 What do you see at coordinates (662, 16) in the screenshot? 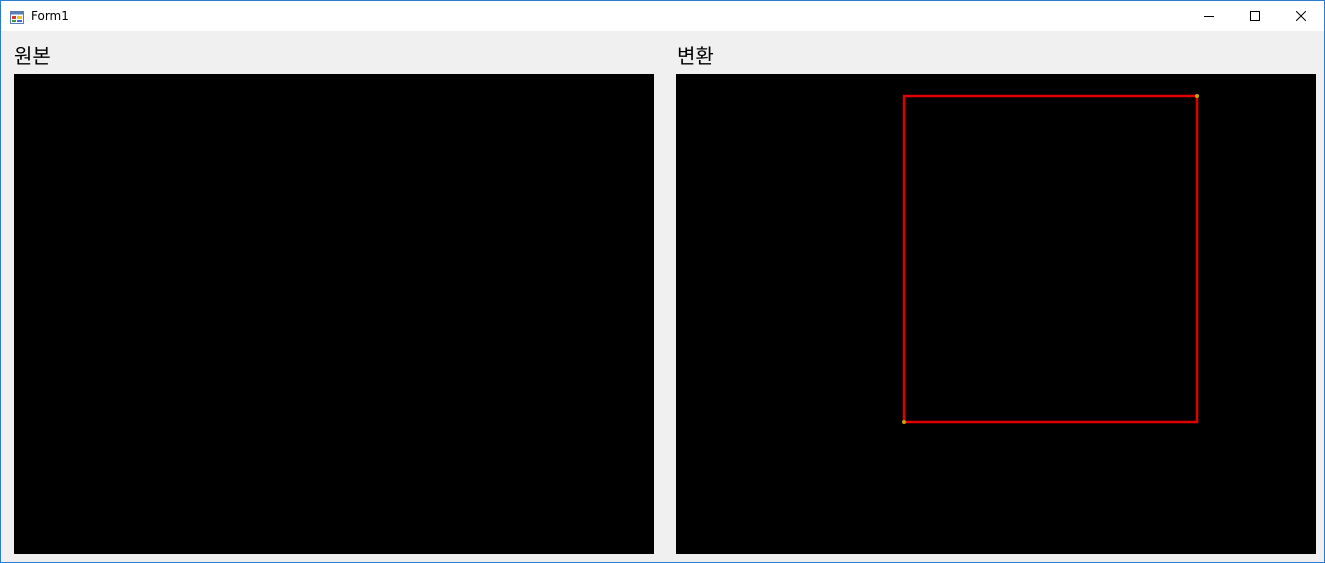
I see `title-bar: Form1` at bounding box center [662, 16].